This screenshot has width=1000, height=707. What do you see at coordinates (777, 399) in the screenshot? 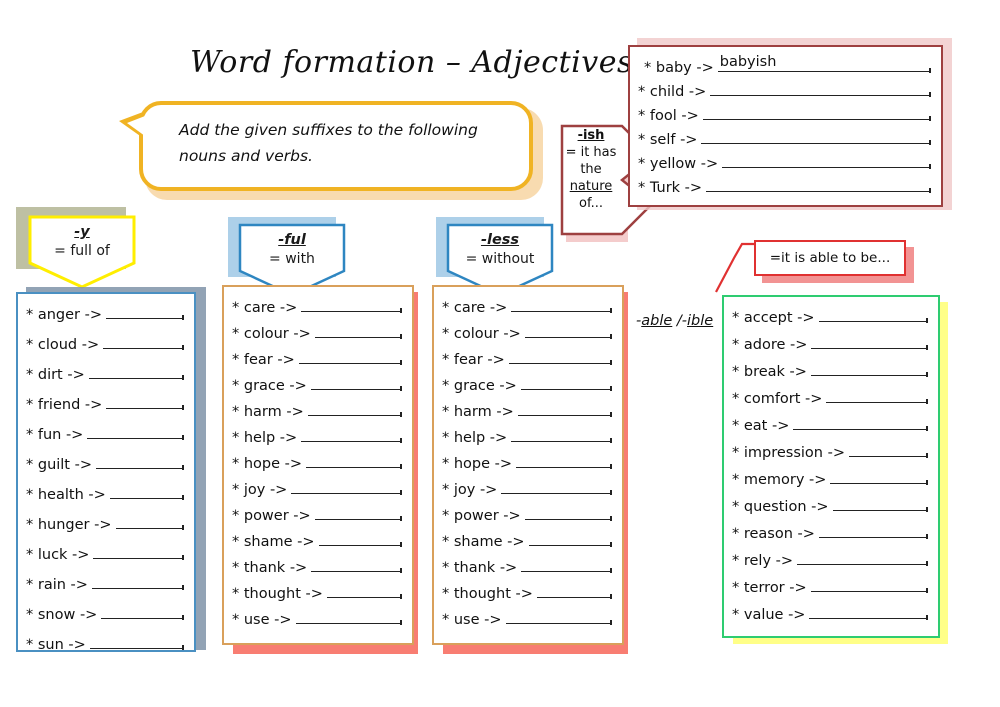
I see `prompt-word: * comfort ->` at bounding box center [777, 399].